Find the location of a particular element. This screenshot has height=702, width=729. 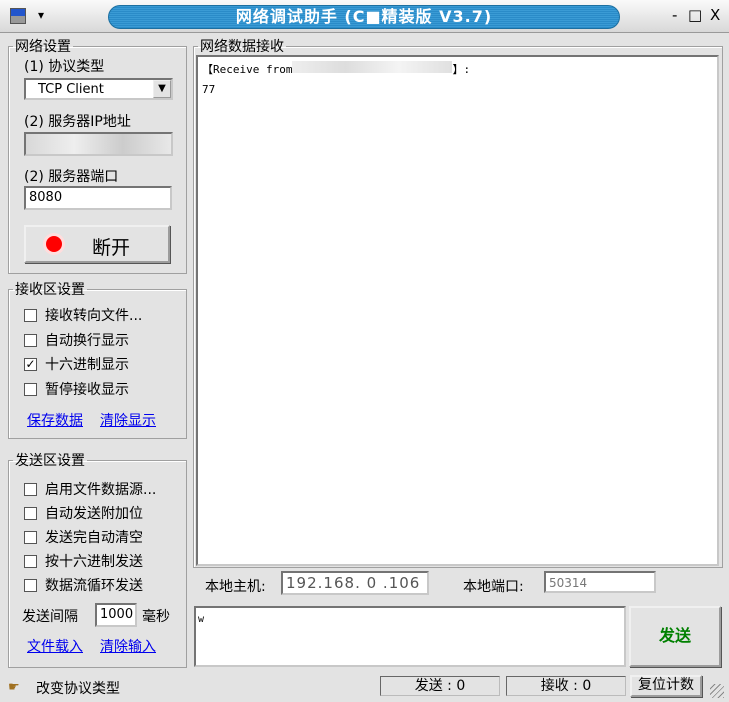

protocol-value: TCP Client is located at coordinates (71, 89).